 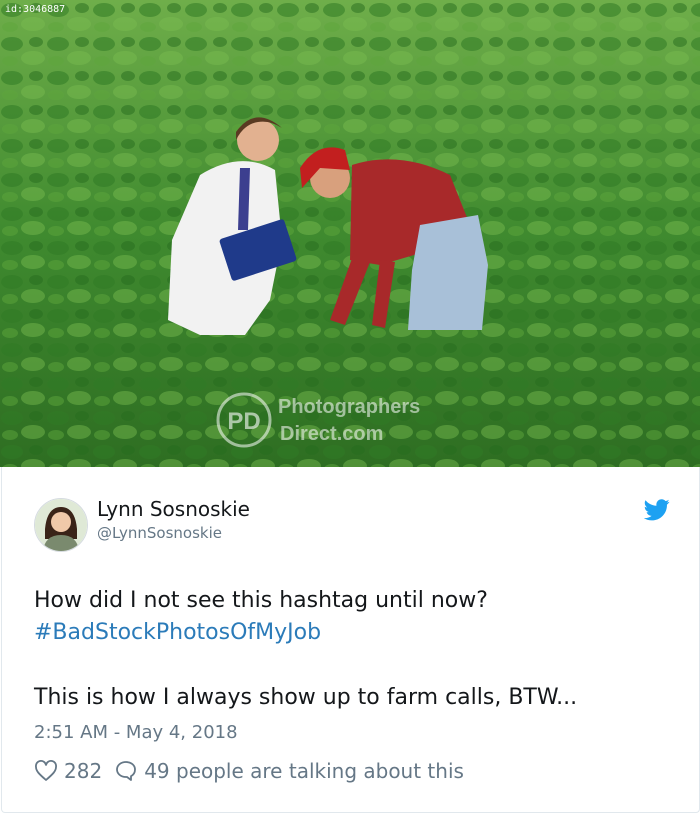 What do you see at coordinates (83, 771) in the screenshot?
I see `like-count: 282` at bounding box center [83, 771].